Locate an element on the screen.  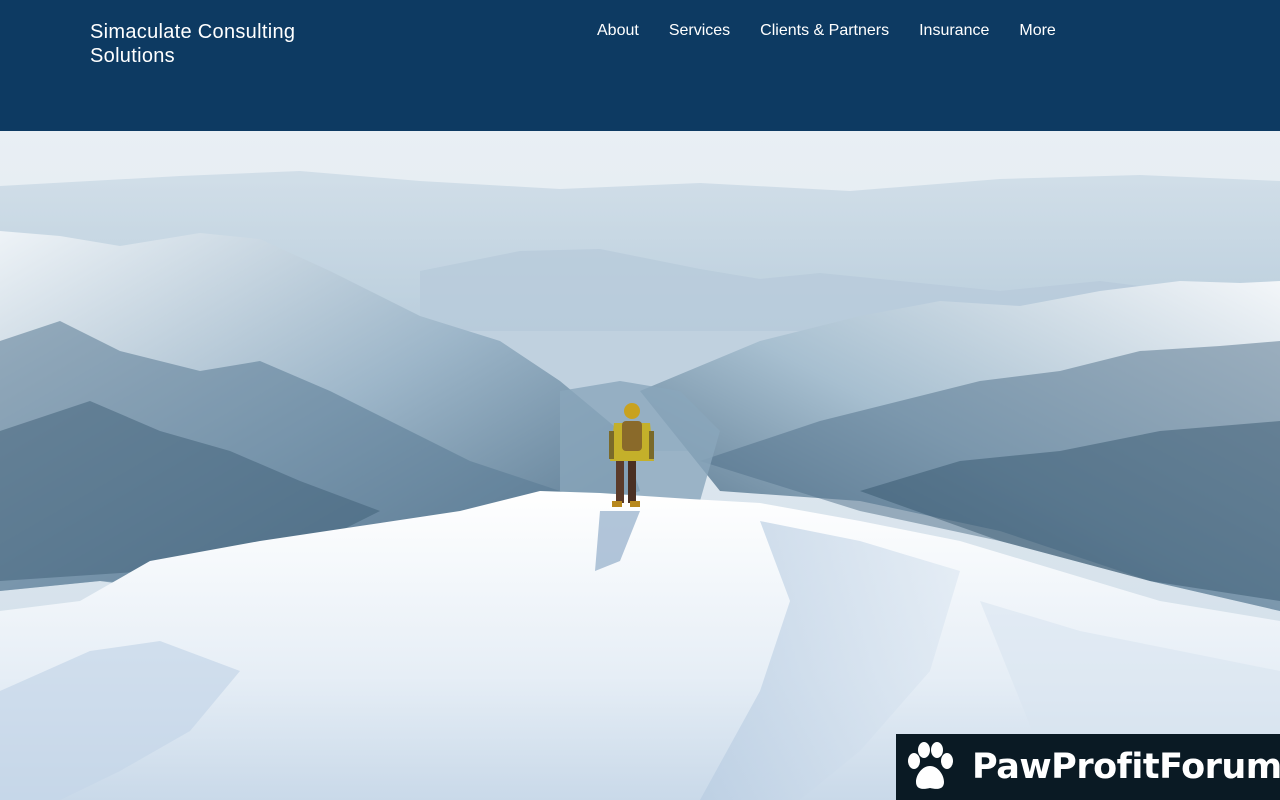
nav-item-services: Services is located at coordinates (699, 31).